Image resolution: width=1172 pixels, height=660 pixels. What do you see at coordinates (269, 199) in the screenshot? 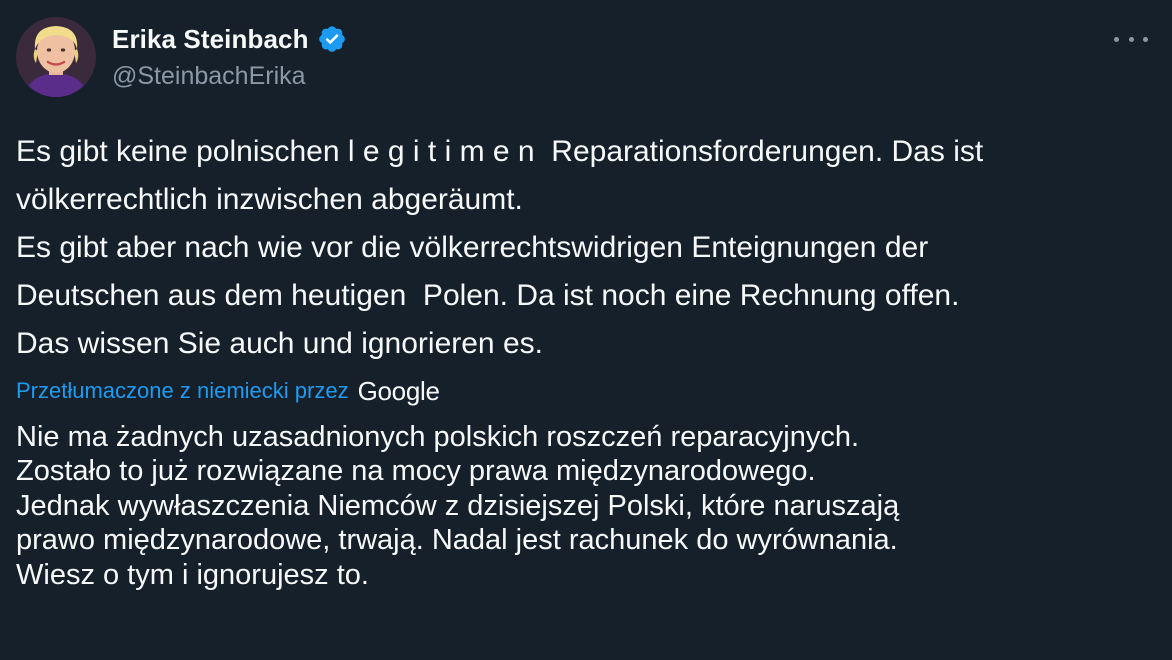
I see `tweet-text-line: völkerrechtlich inzwischen abgeräumt.` at bounding box center [269, 199].